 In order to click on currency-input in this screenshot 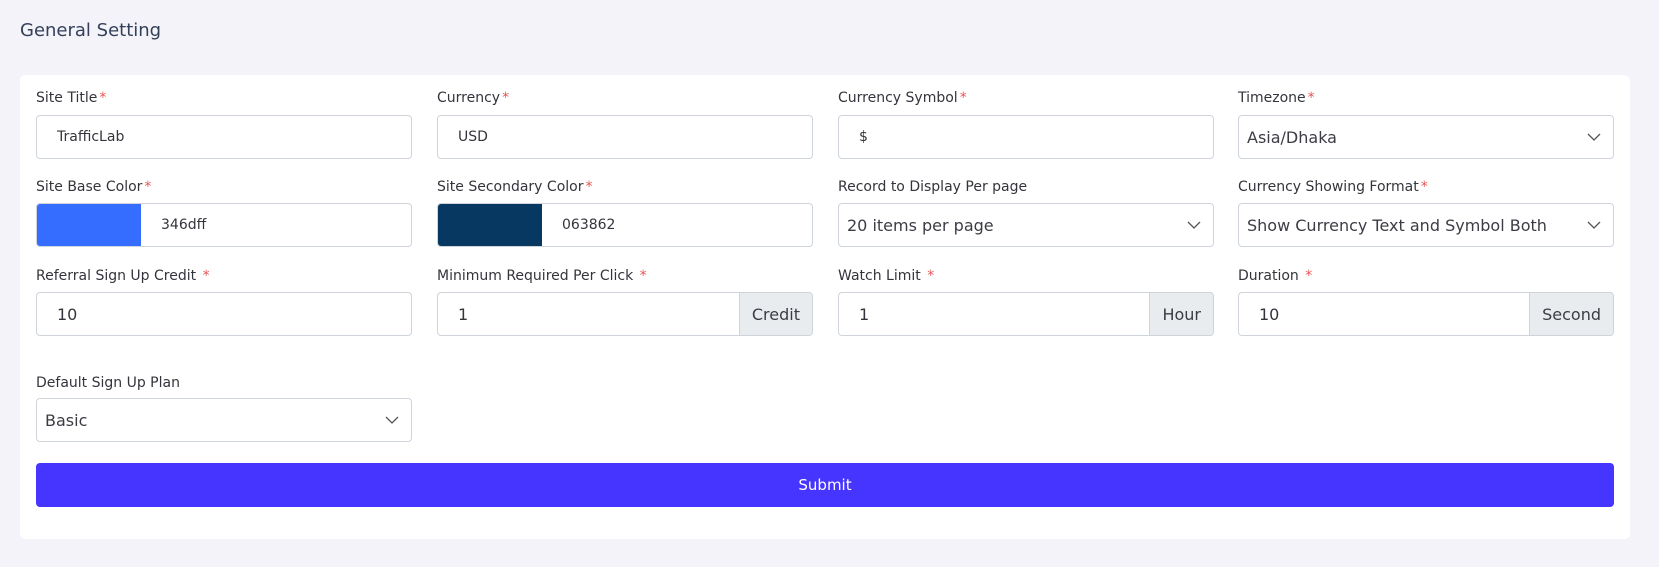, I will do `click(625, 137)`.